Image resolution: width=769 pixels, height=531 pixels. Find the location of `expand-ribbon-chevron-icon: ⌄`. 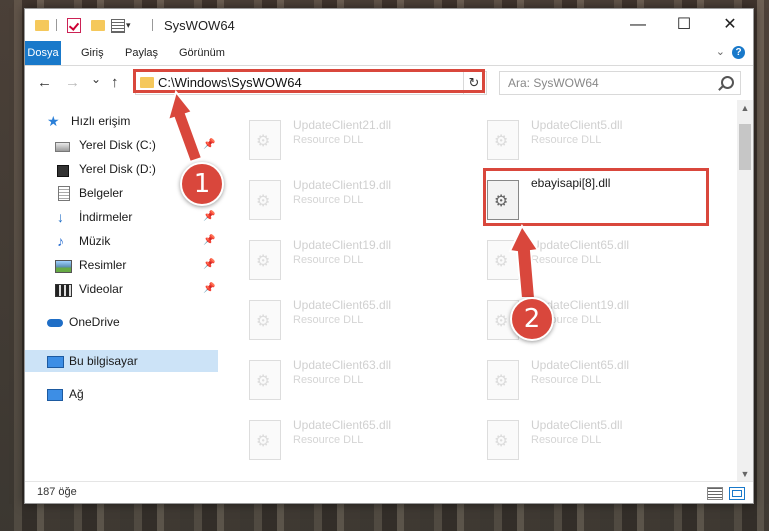

expand-ribbon-chevron-icon: ⌄ is located at coordinates (720, 51).